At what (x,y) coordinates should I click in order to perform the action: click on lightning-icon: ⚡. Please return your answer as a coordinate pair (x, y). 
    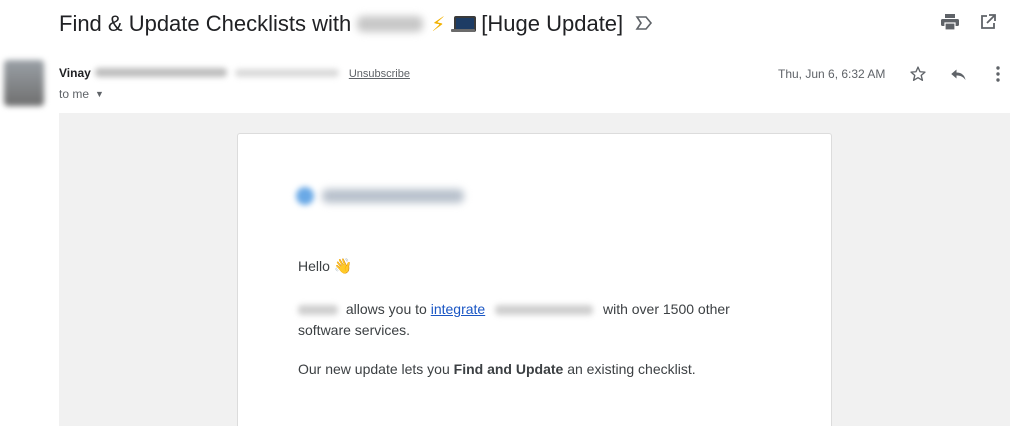
    Looking at the image, I should click on (438, 24).